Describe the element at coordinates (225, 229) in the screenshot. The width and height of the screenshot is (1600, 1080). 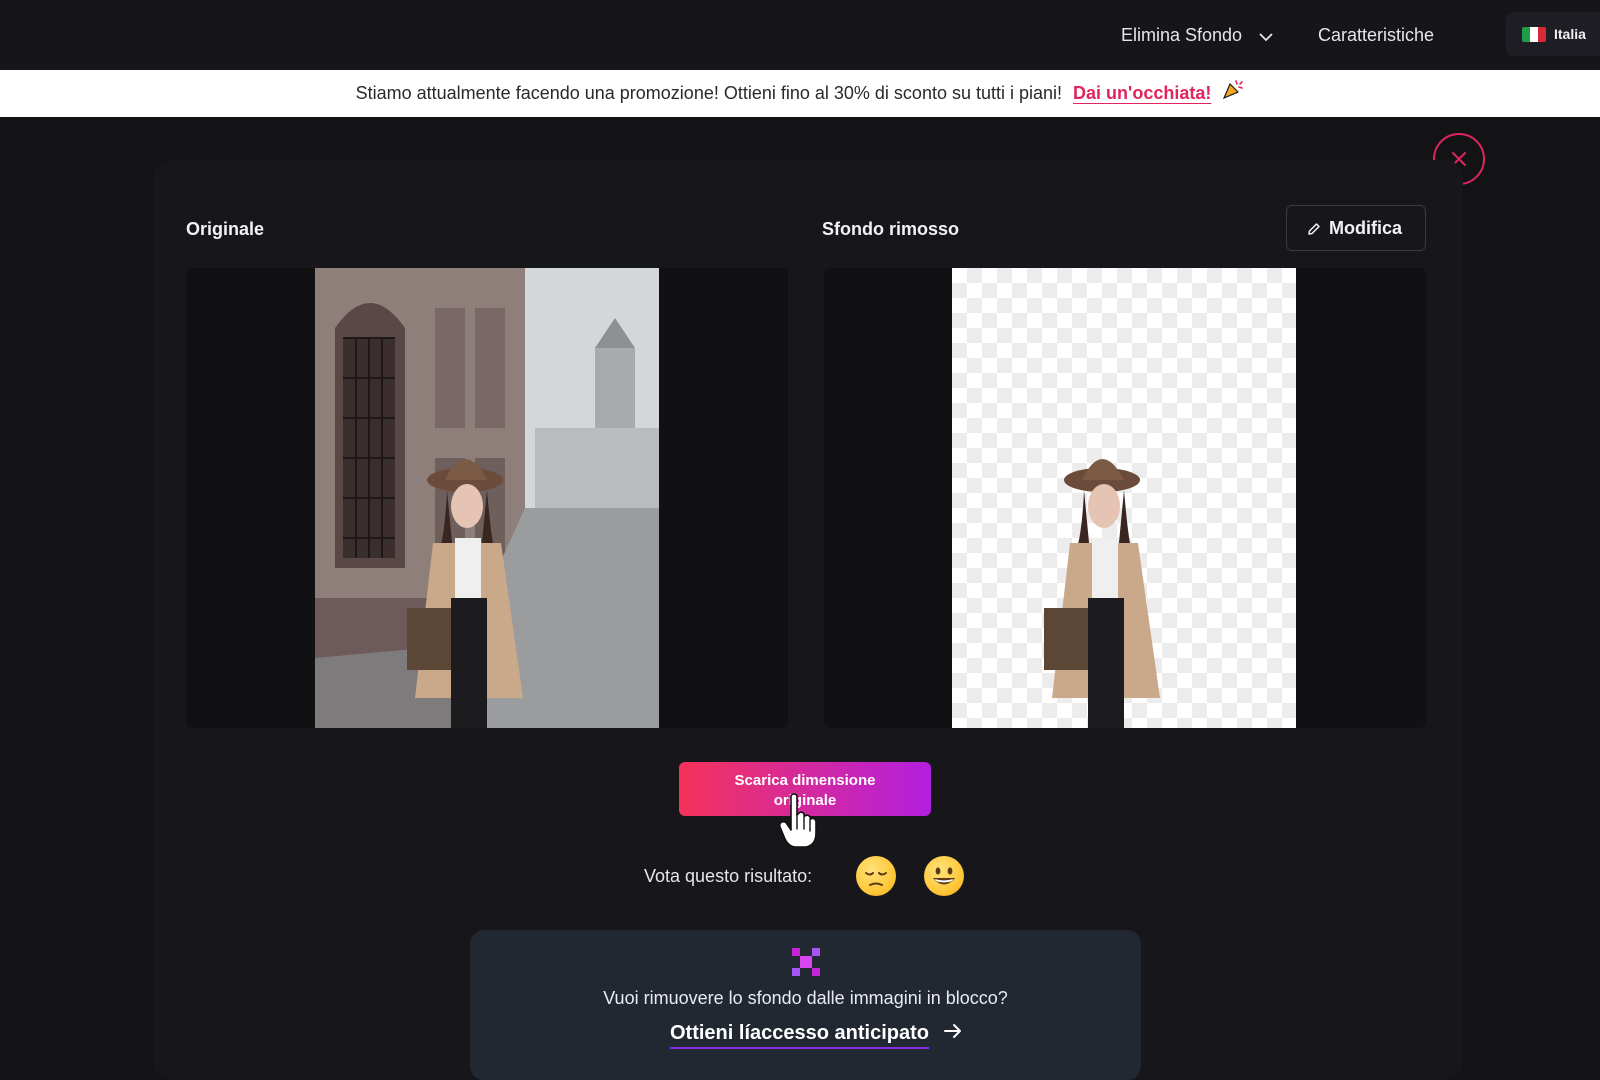
I see `original-label: Originale` at that location.